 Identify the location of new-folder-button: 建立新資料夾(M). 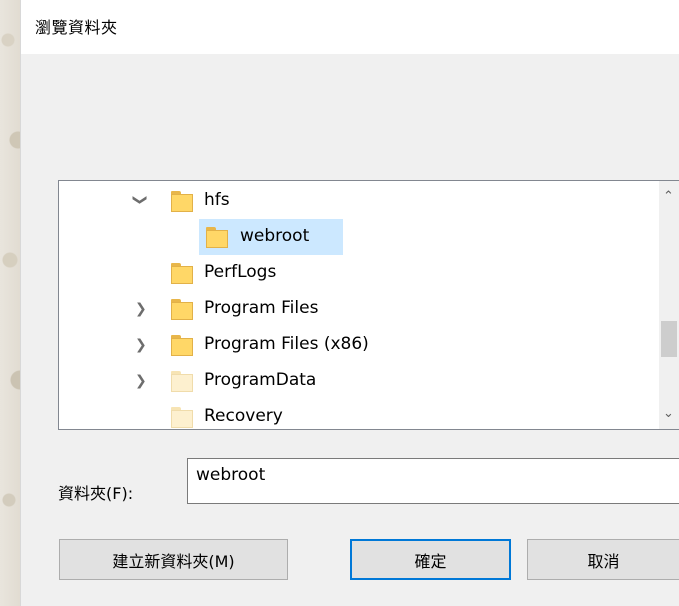
(173, 559).